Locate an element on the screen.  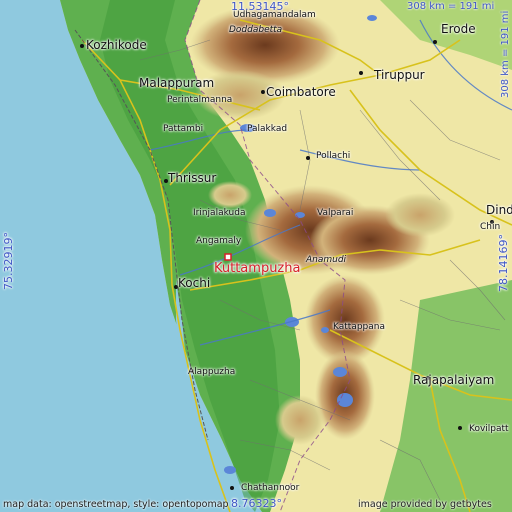
credit-image: image provided by getbytes is located at coordinates (425, 504).